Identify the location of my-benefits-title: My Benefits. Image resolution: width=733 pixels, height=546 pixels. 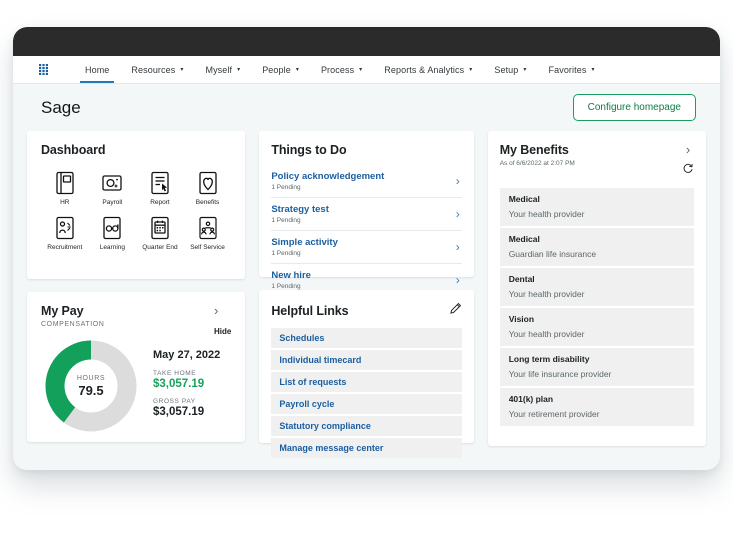
(534, 150).